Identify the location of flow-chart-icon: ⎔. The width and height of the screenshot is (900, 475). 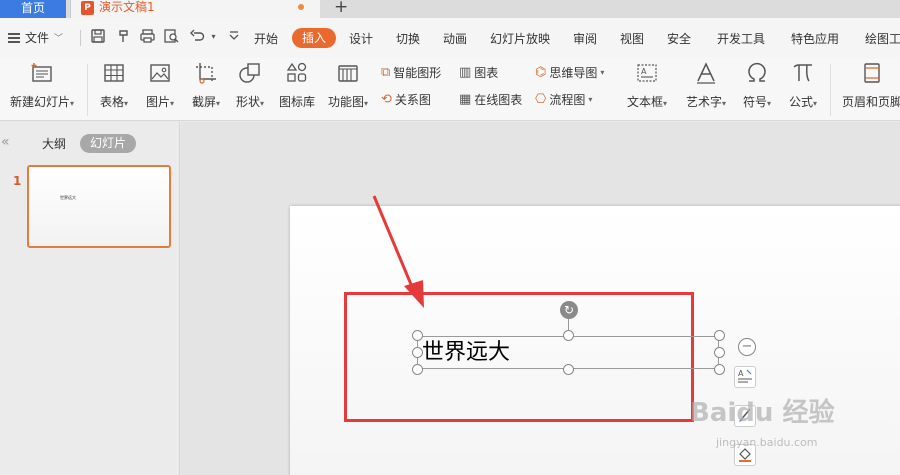
(541, 99).